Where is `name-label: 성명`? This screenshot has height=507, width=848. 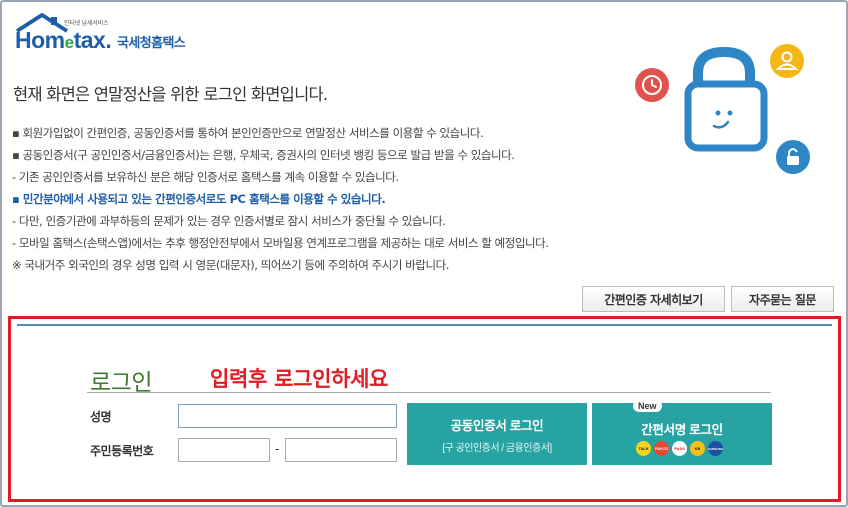
name-label: 성명 is located at coordinates (101, 417).